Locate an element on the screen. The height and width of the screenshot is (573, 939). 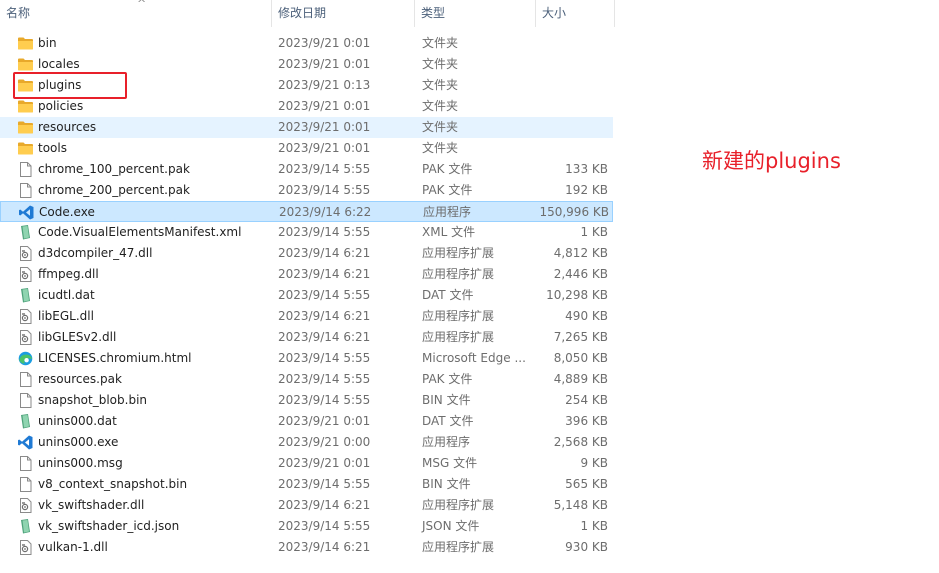
file-date: 2023/9/14 6:22 is located at coordinates (325, 212).